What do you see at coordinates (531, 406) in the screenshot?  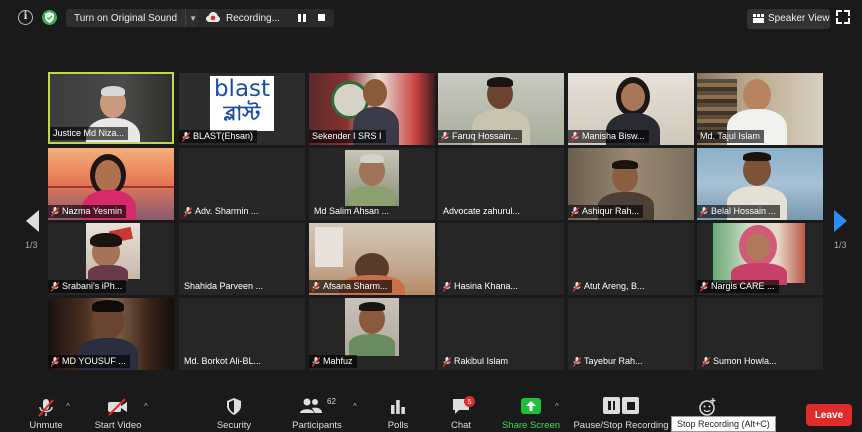 I see `share-screen-arrow-icon` at bounding box center [531, 406].